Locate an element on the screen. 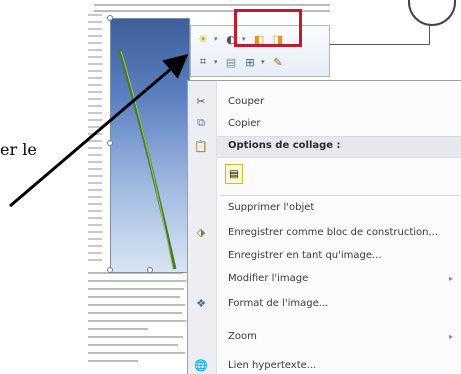 This screenshot has width=461, height=374. building-block-icon: ⬗ is located at coordinates (201, 232).